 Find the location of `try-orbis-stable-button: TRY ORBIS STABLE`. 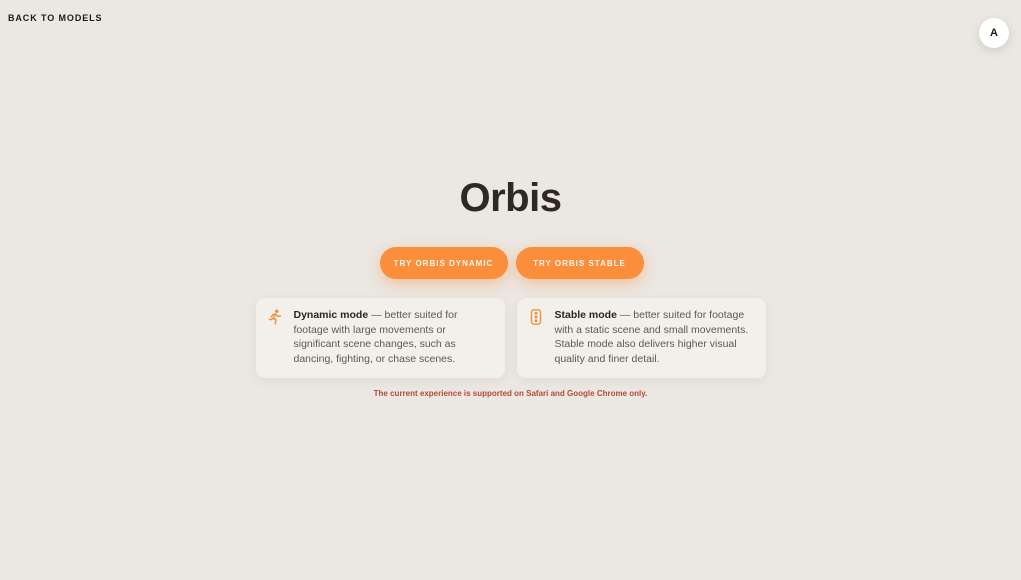

try-orbis-stable-button: TRY ORBIS STABLE is located at coordinates (579, 263).